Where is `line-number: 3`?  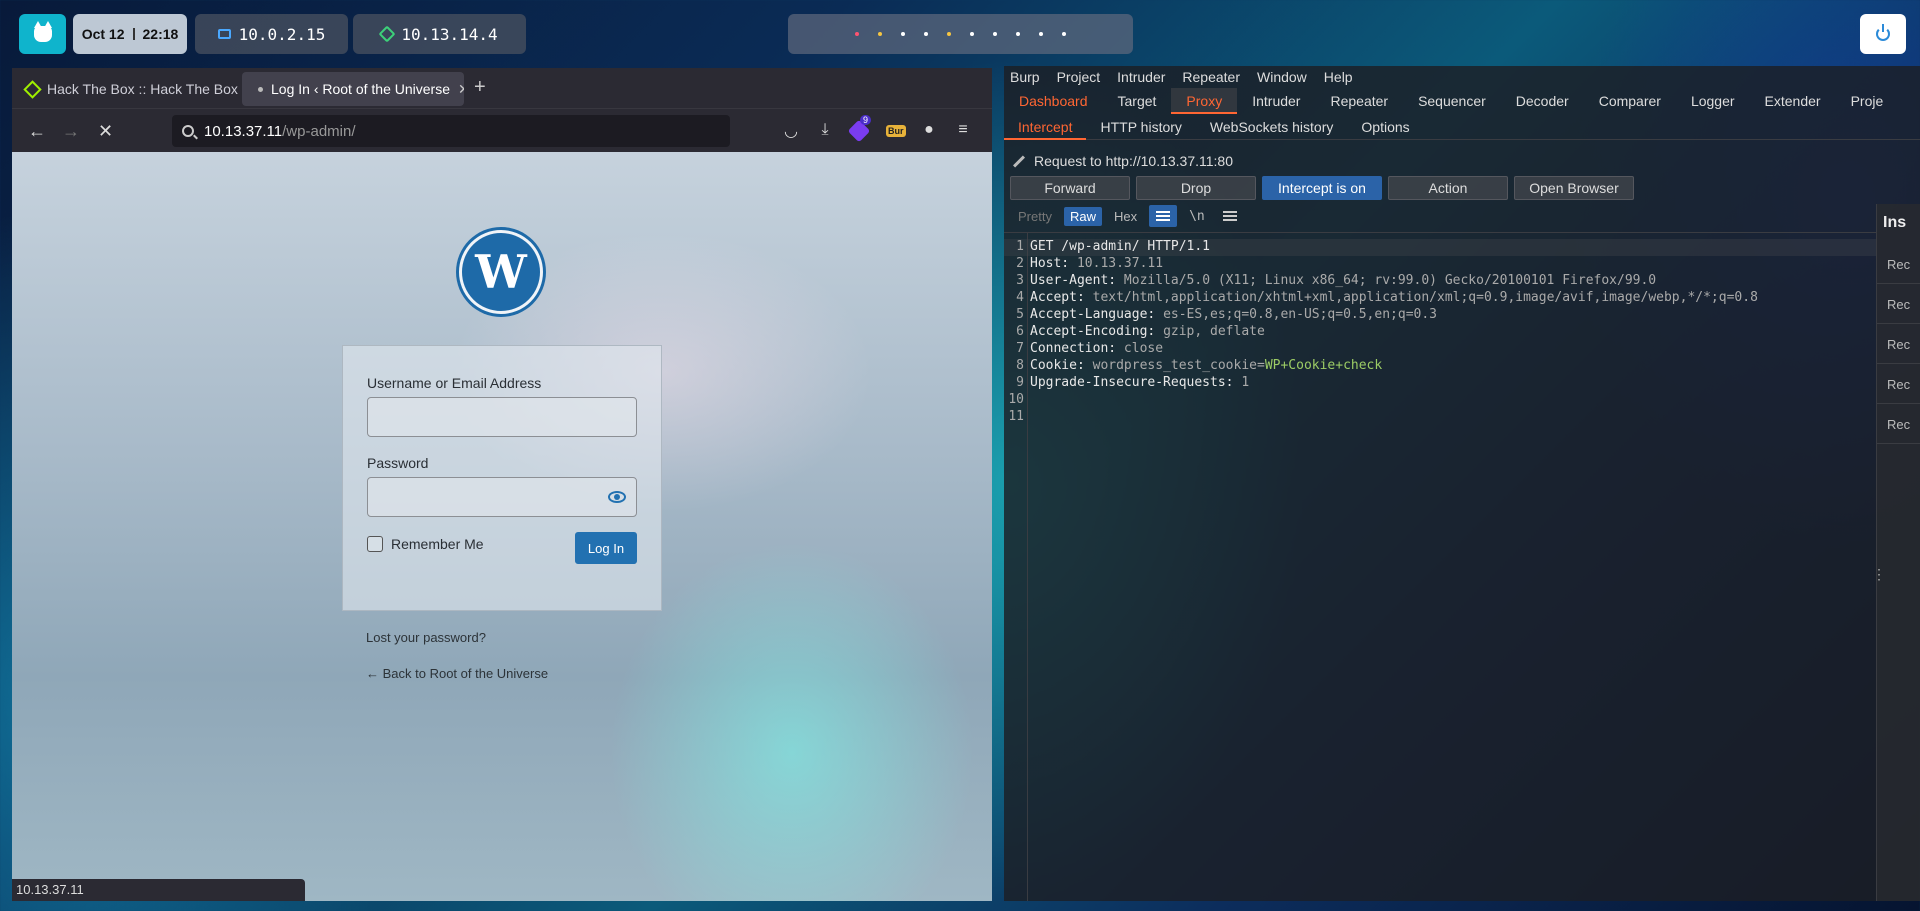 line-number: 3 is located at coordinates (1020, 280).